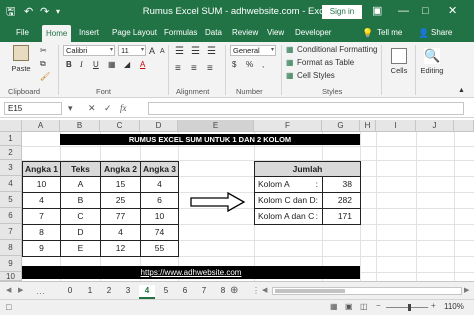  Describe the element at coordinates (41, 126) in the screenshot. I see `column-header-a: A` at that location.